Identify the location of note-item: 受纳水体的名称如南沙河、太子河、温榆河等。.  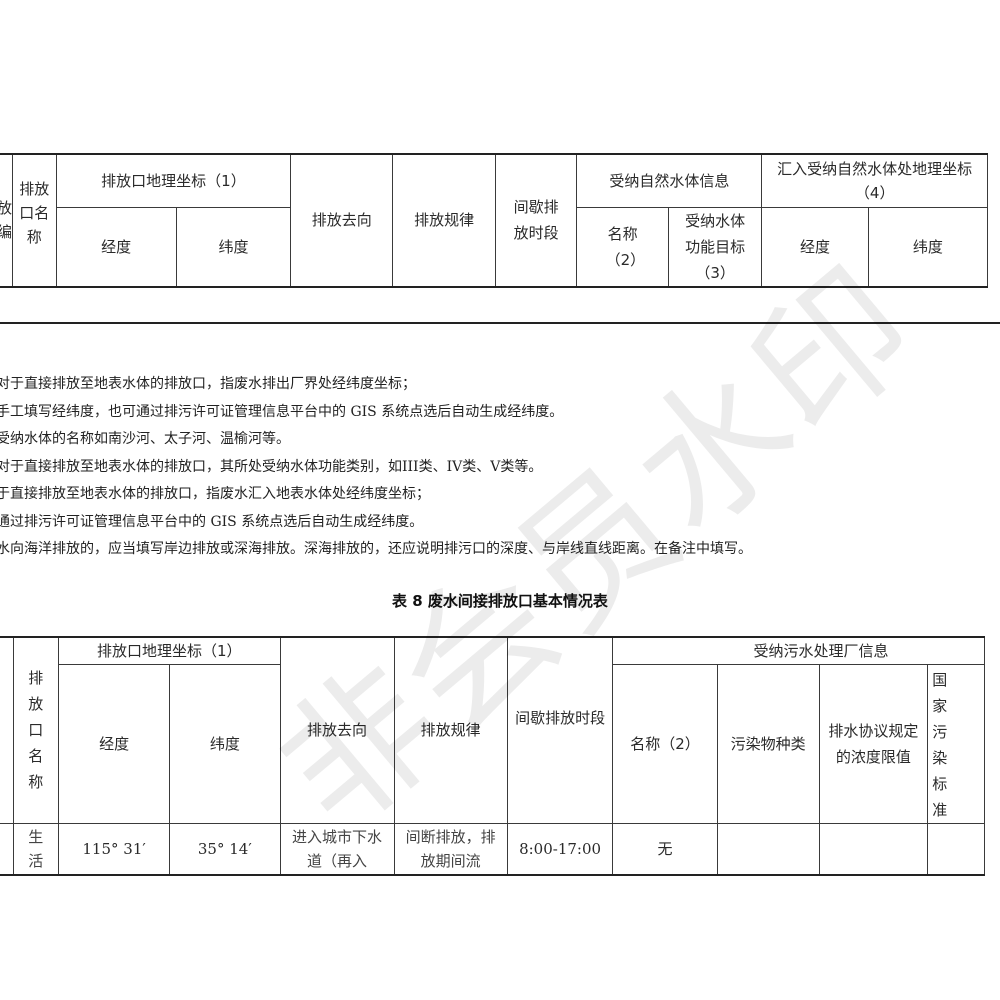
(145, 439).